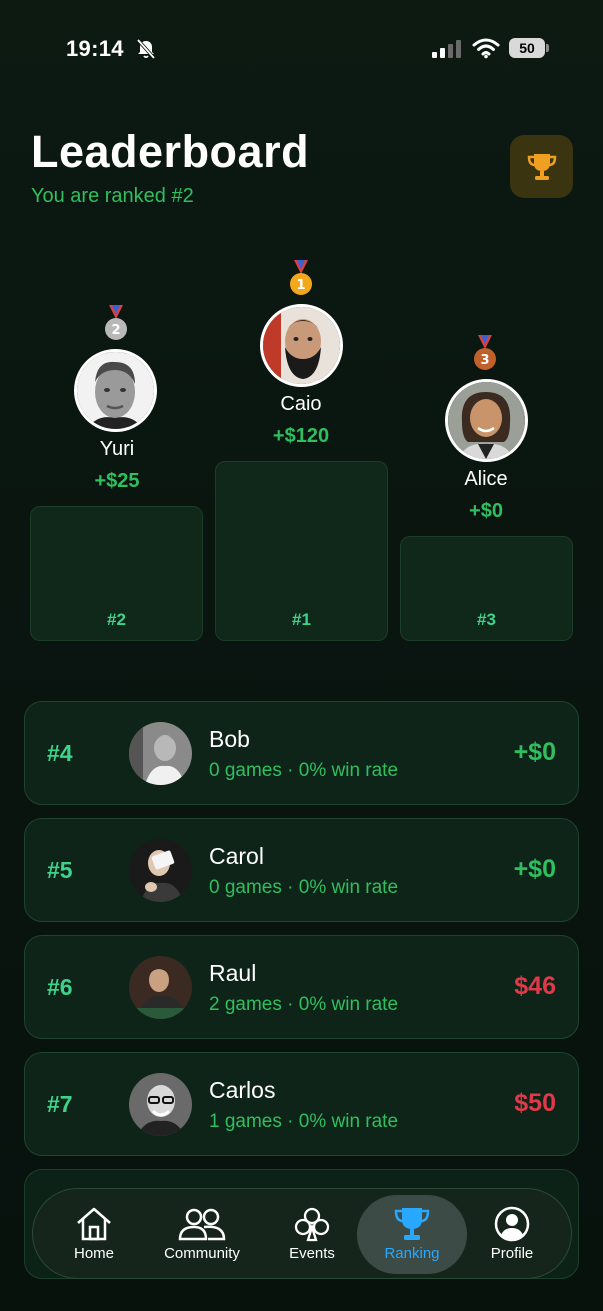 The width and height of the screenshot is (603, 1311). I want to click on row-rank: #4, so click(60, 753).